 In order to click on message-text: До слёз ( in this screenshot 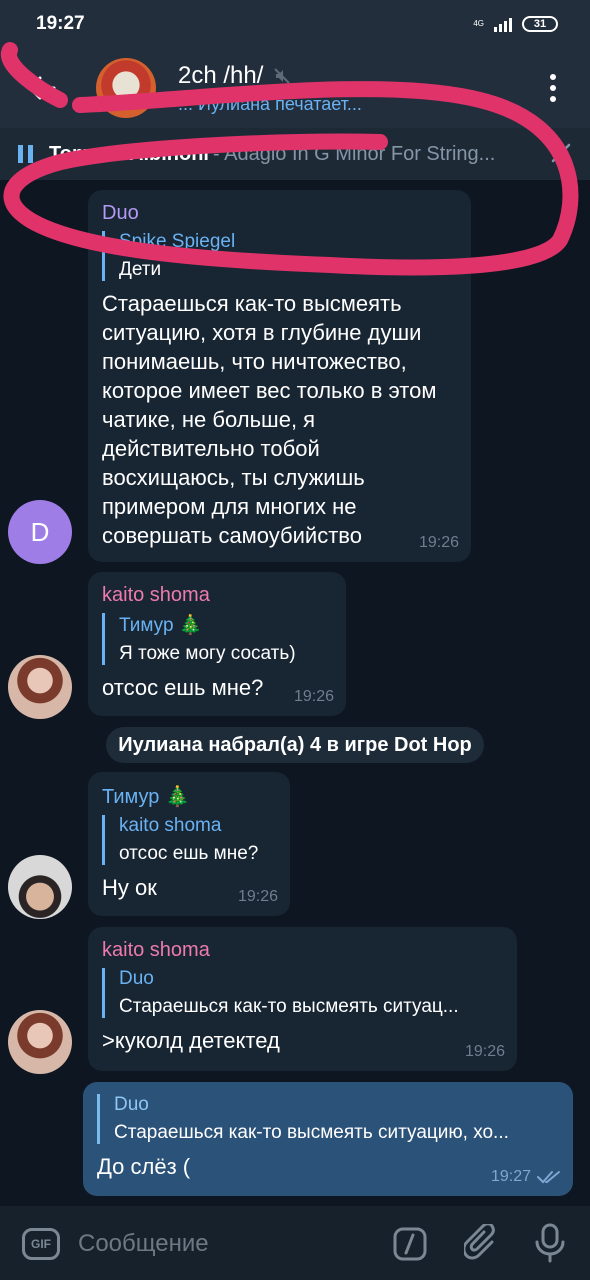, I will do `click(144, 1166)`.